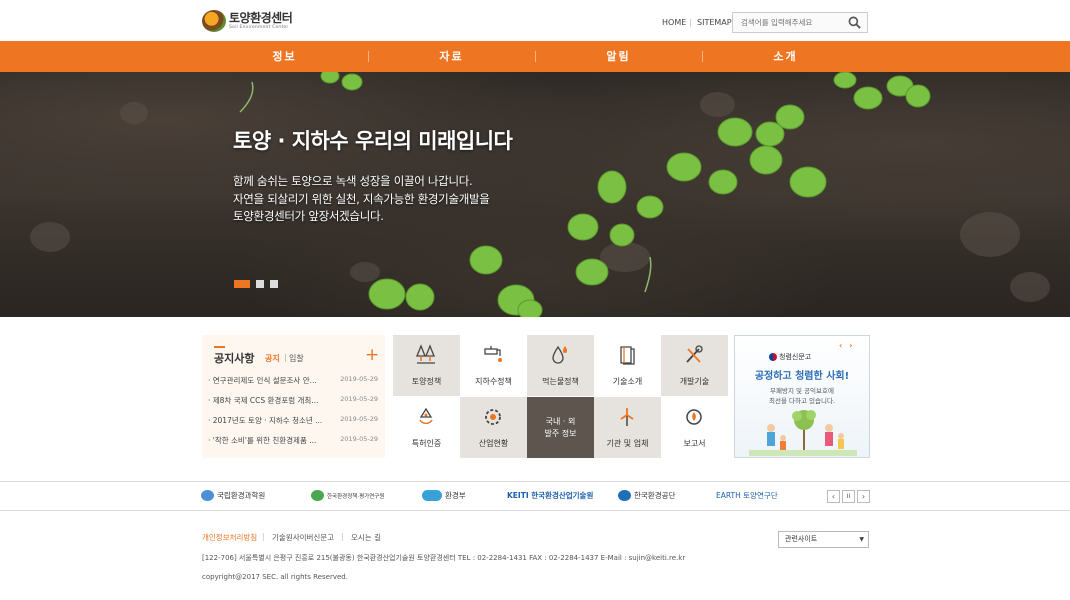  Describe the element at coordinates (627, 381) in the screenshot. I see `quick-label: 기술소개` at that location.